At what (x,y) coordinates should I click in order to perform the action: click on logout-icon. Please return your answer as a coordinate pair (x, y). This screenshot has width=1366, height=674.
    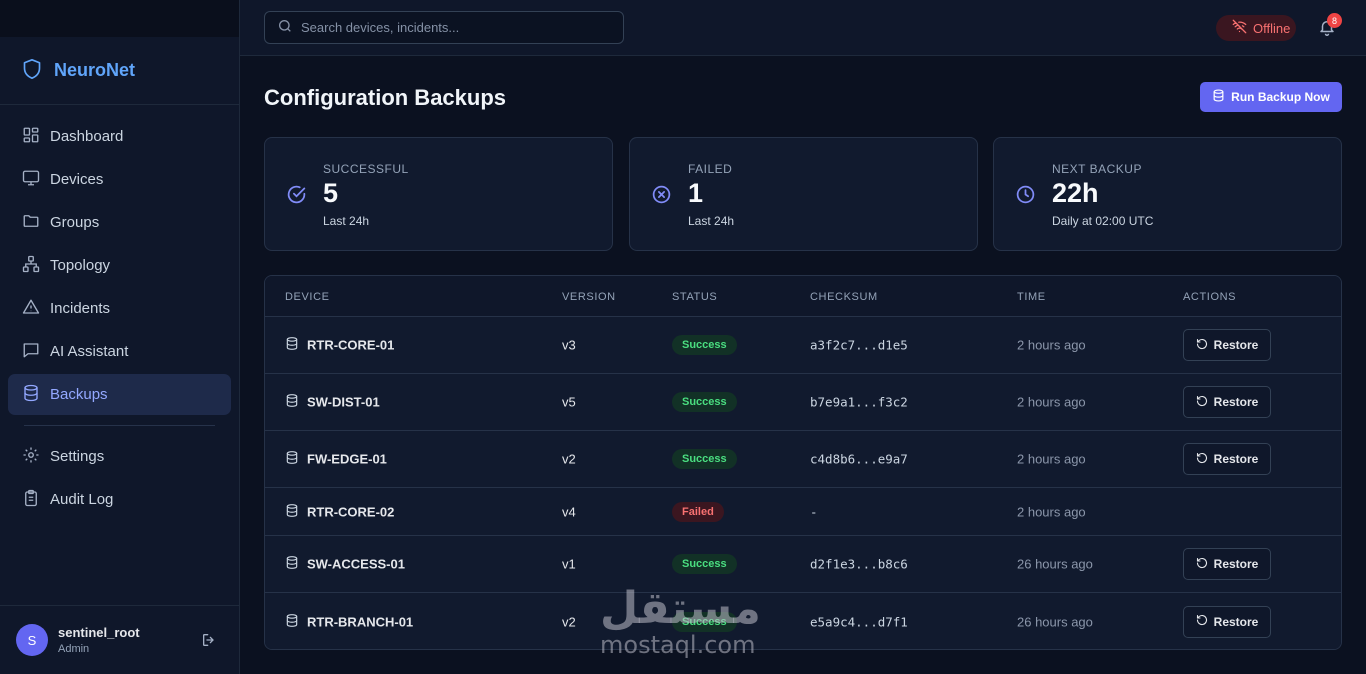
    Looking at the image, I should click on (209, 640).